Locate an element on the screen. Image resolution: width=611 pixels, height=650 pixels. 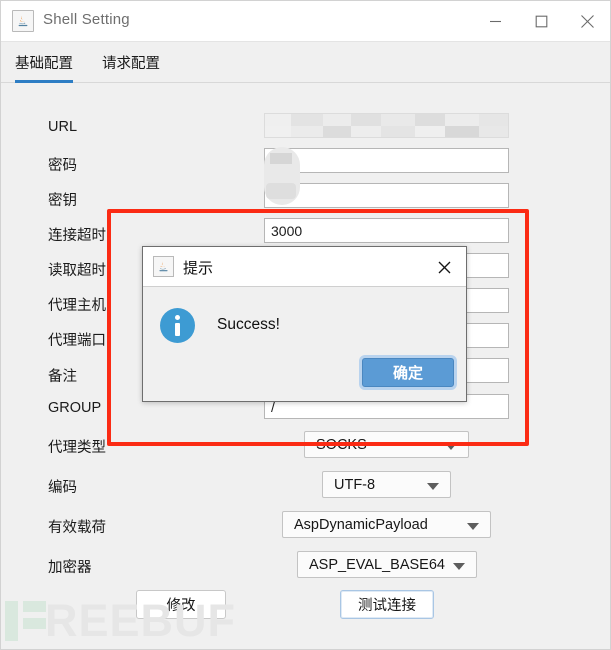
encryptor-value: ASP_EVAL_BASE64 is located at coordinates (377, 564).